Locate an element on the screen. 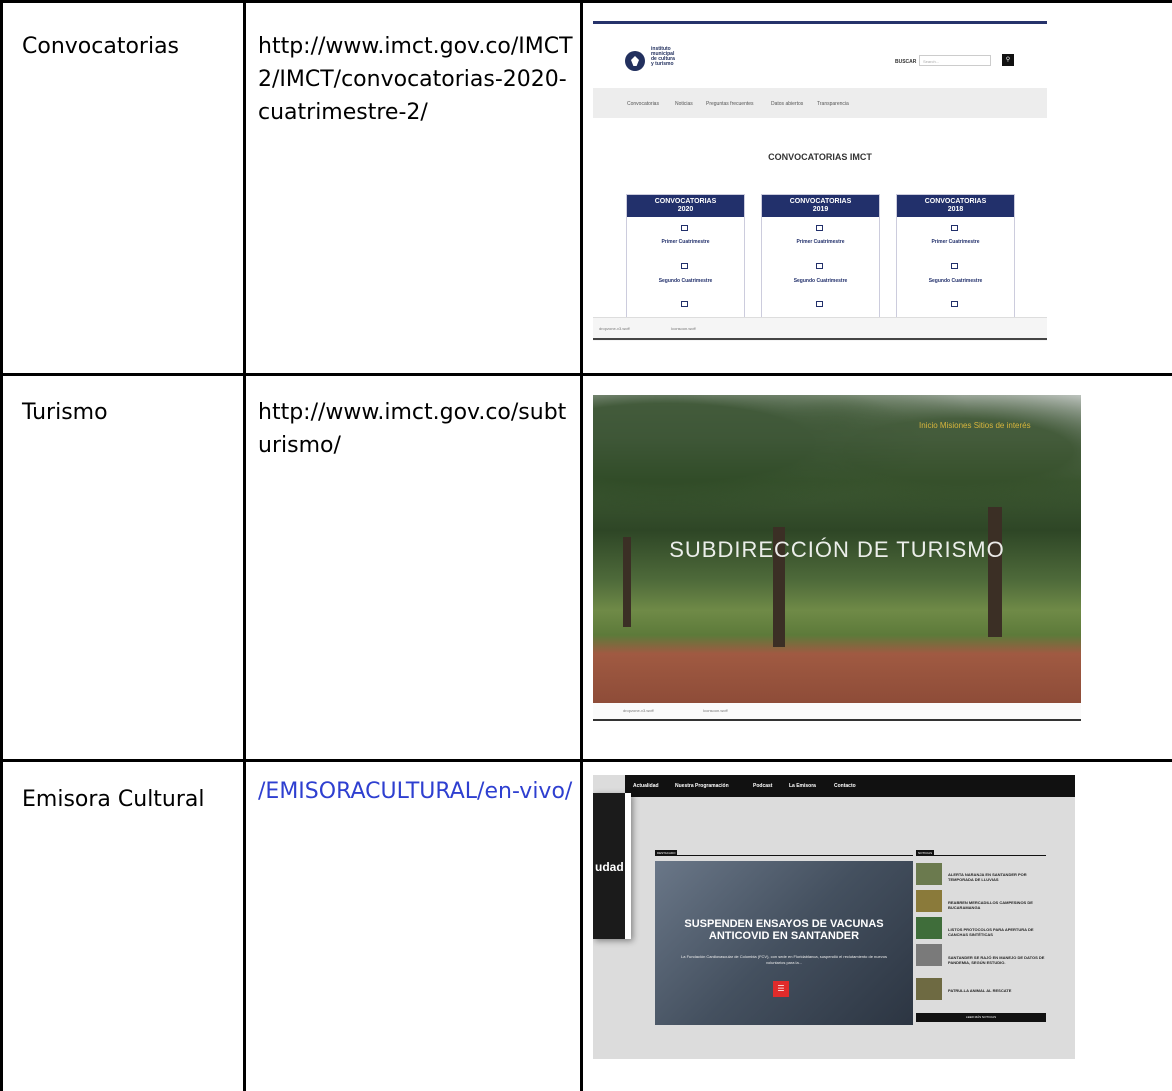 Image resolution: width=1172 pixels, height=1091 pixels. news-headline: PATRULLA ANIMAL AL RESCATE is located at coordinates (980, 990).